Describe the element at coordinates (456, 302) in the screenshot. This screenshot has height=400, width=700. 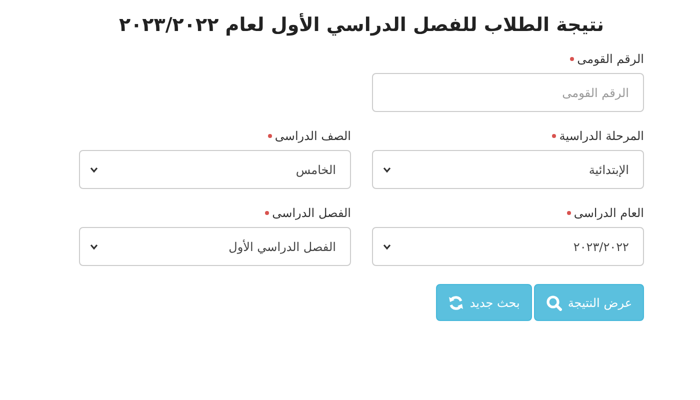
I see `refresh-icon` at that location.